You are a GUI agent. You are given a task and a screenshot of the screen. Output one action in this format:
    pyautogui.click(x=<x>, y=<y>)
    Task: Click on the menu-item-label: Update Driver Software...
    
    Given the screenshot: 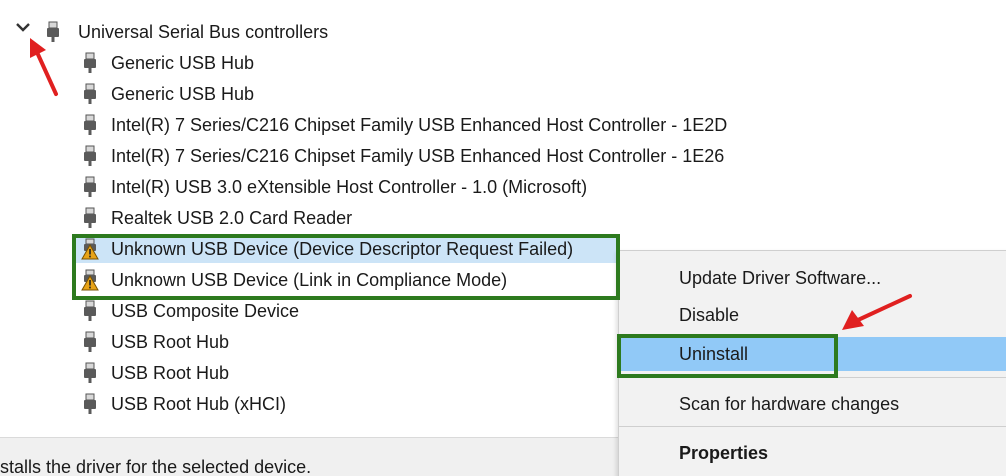 What is the action you would take?
    pyautogui.click(x=780, y=278)
    